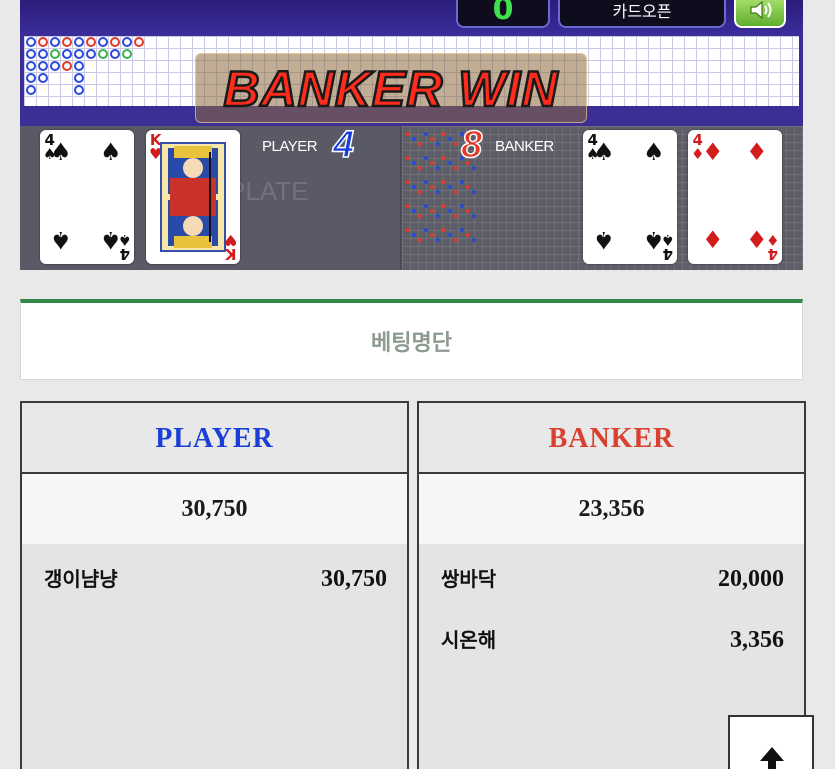 This screenshot has height=769, width=835. What do you see at coordinates (81, 579) in the screenshot?
I see `bettor-name: 갱이냠냥` at bounding box center [81, 579].